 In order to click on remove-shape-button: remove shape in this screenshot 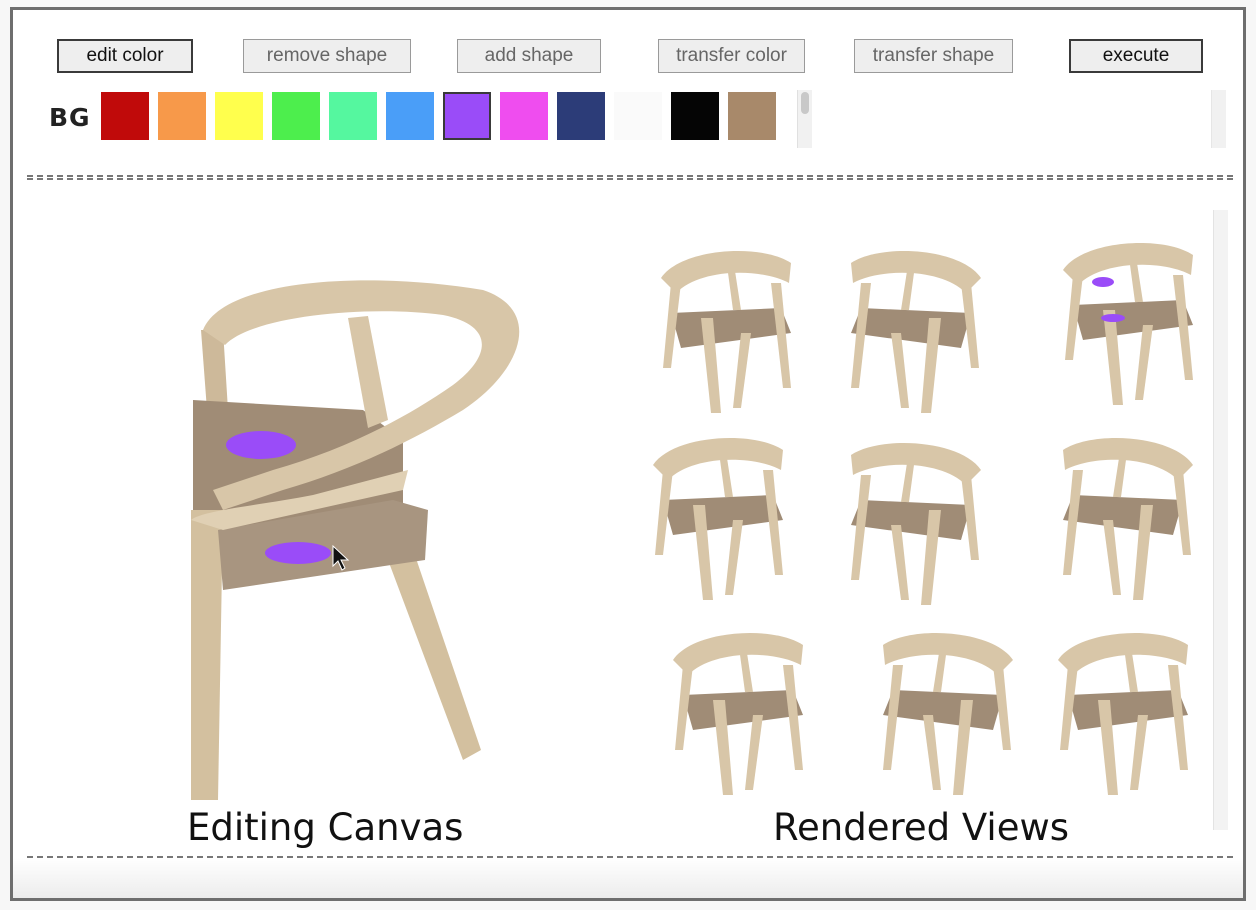, I will do `click(327, 56)`.